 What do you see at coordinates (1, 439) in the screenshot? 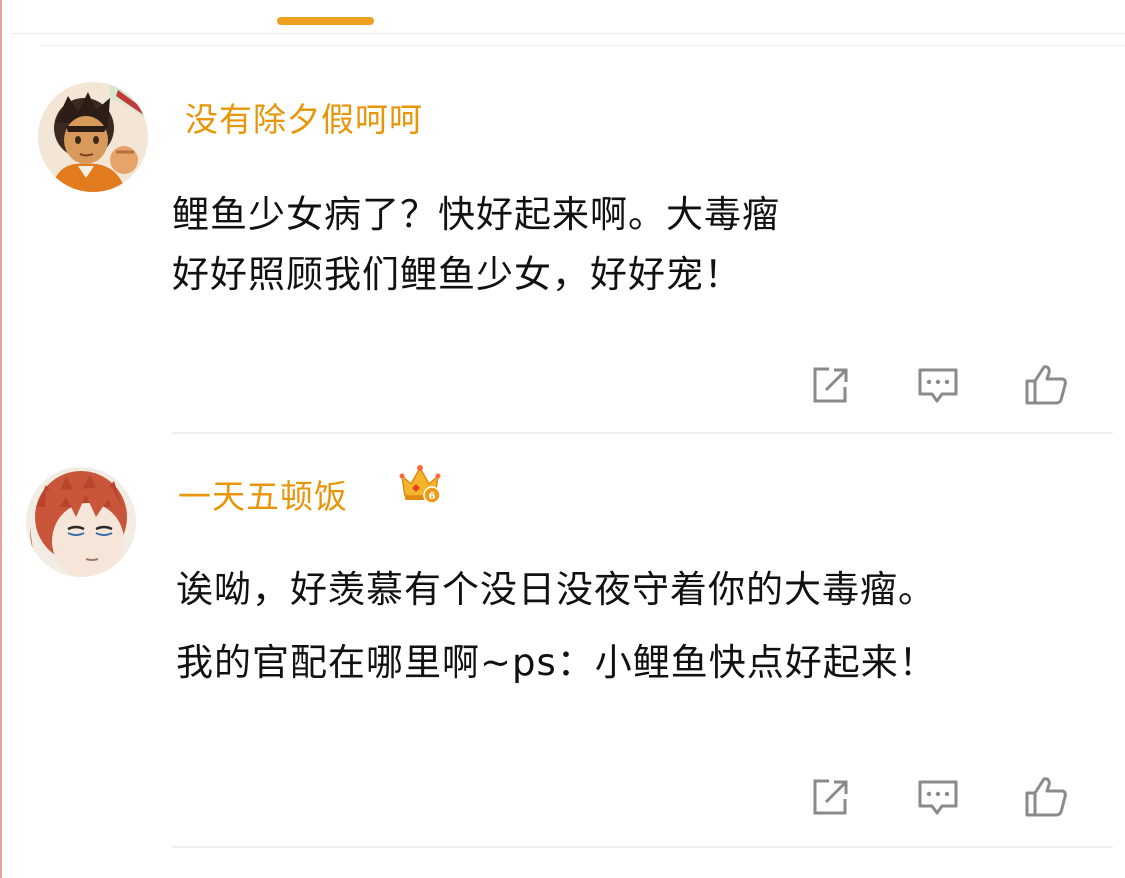
I see `left-edge-line` at bounding box center [1, 439].